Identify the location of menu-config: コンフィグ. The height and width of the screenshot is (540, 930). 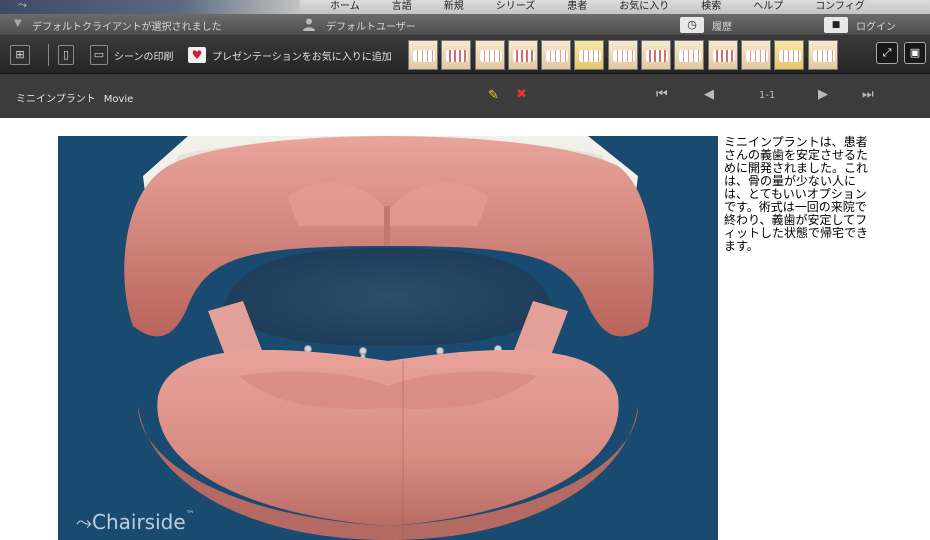
(840, 6).